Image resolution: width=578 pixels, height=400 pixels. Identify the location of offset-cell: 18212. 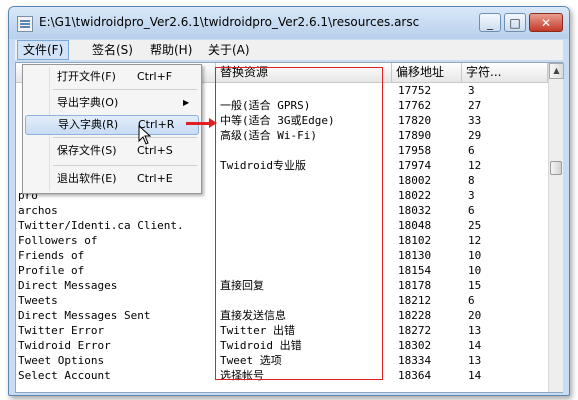
(415, 300).